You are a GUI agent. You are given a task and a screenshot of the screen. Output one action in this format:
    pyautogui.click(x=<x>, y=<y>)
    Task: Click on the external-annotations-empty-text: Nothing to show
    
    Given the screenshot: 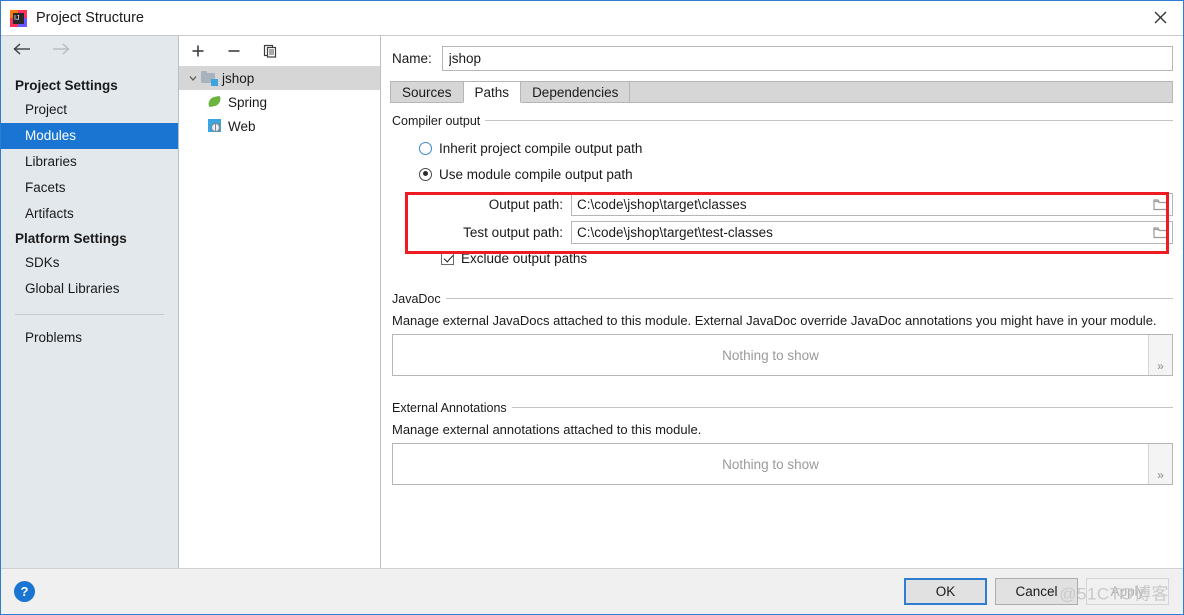 What is the action you would take?
    pyautogui.click(x=770, y=464)
    